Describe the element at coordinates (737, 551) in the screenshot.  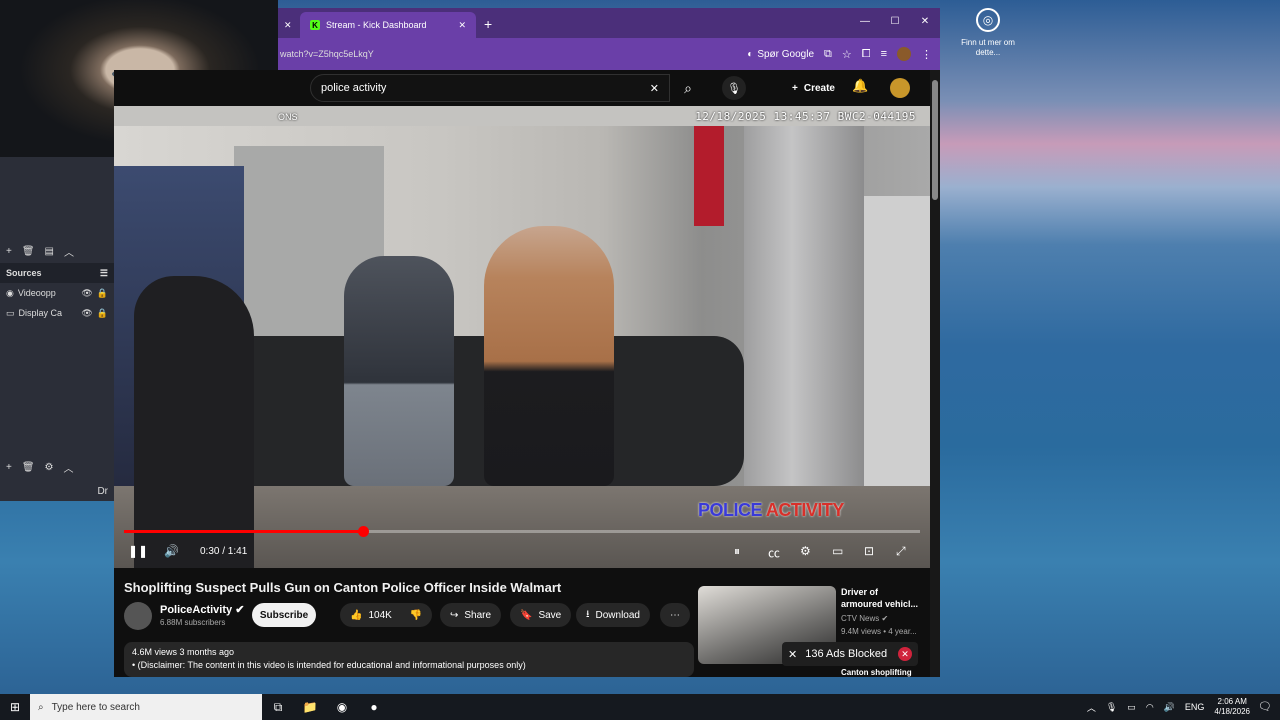
I see `autoplay-toggle: ⏸` at that location.